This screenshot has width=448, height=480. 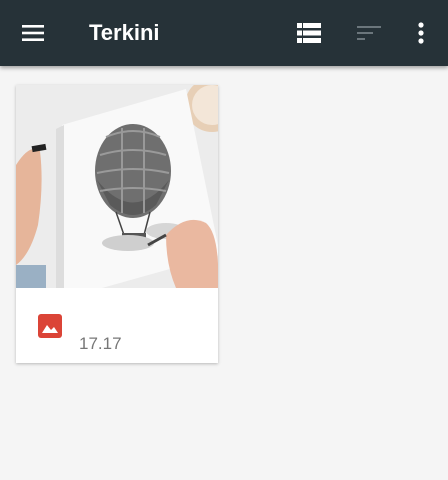 I want to click on more-vert-icon, so click(x=421, y=33).